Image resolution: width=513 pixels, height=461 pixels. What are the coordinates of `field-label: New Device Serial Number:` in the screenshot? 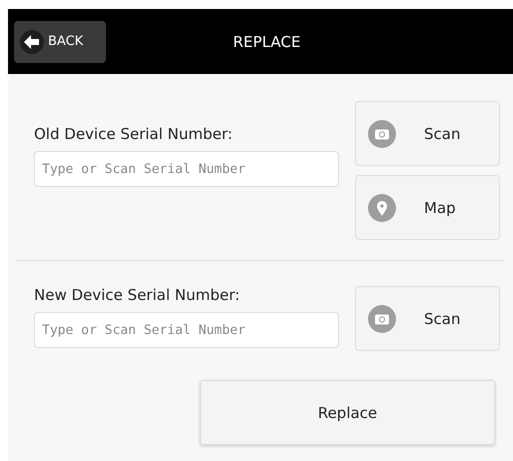 It's located at (137, 295).